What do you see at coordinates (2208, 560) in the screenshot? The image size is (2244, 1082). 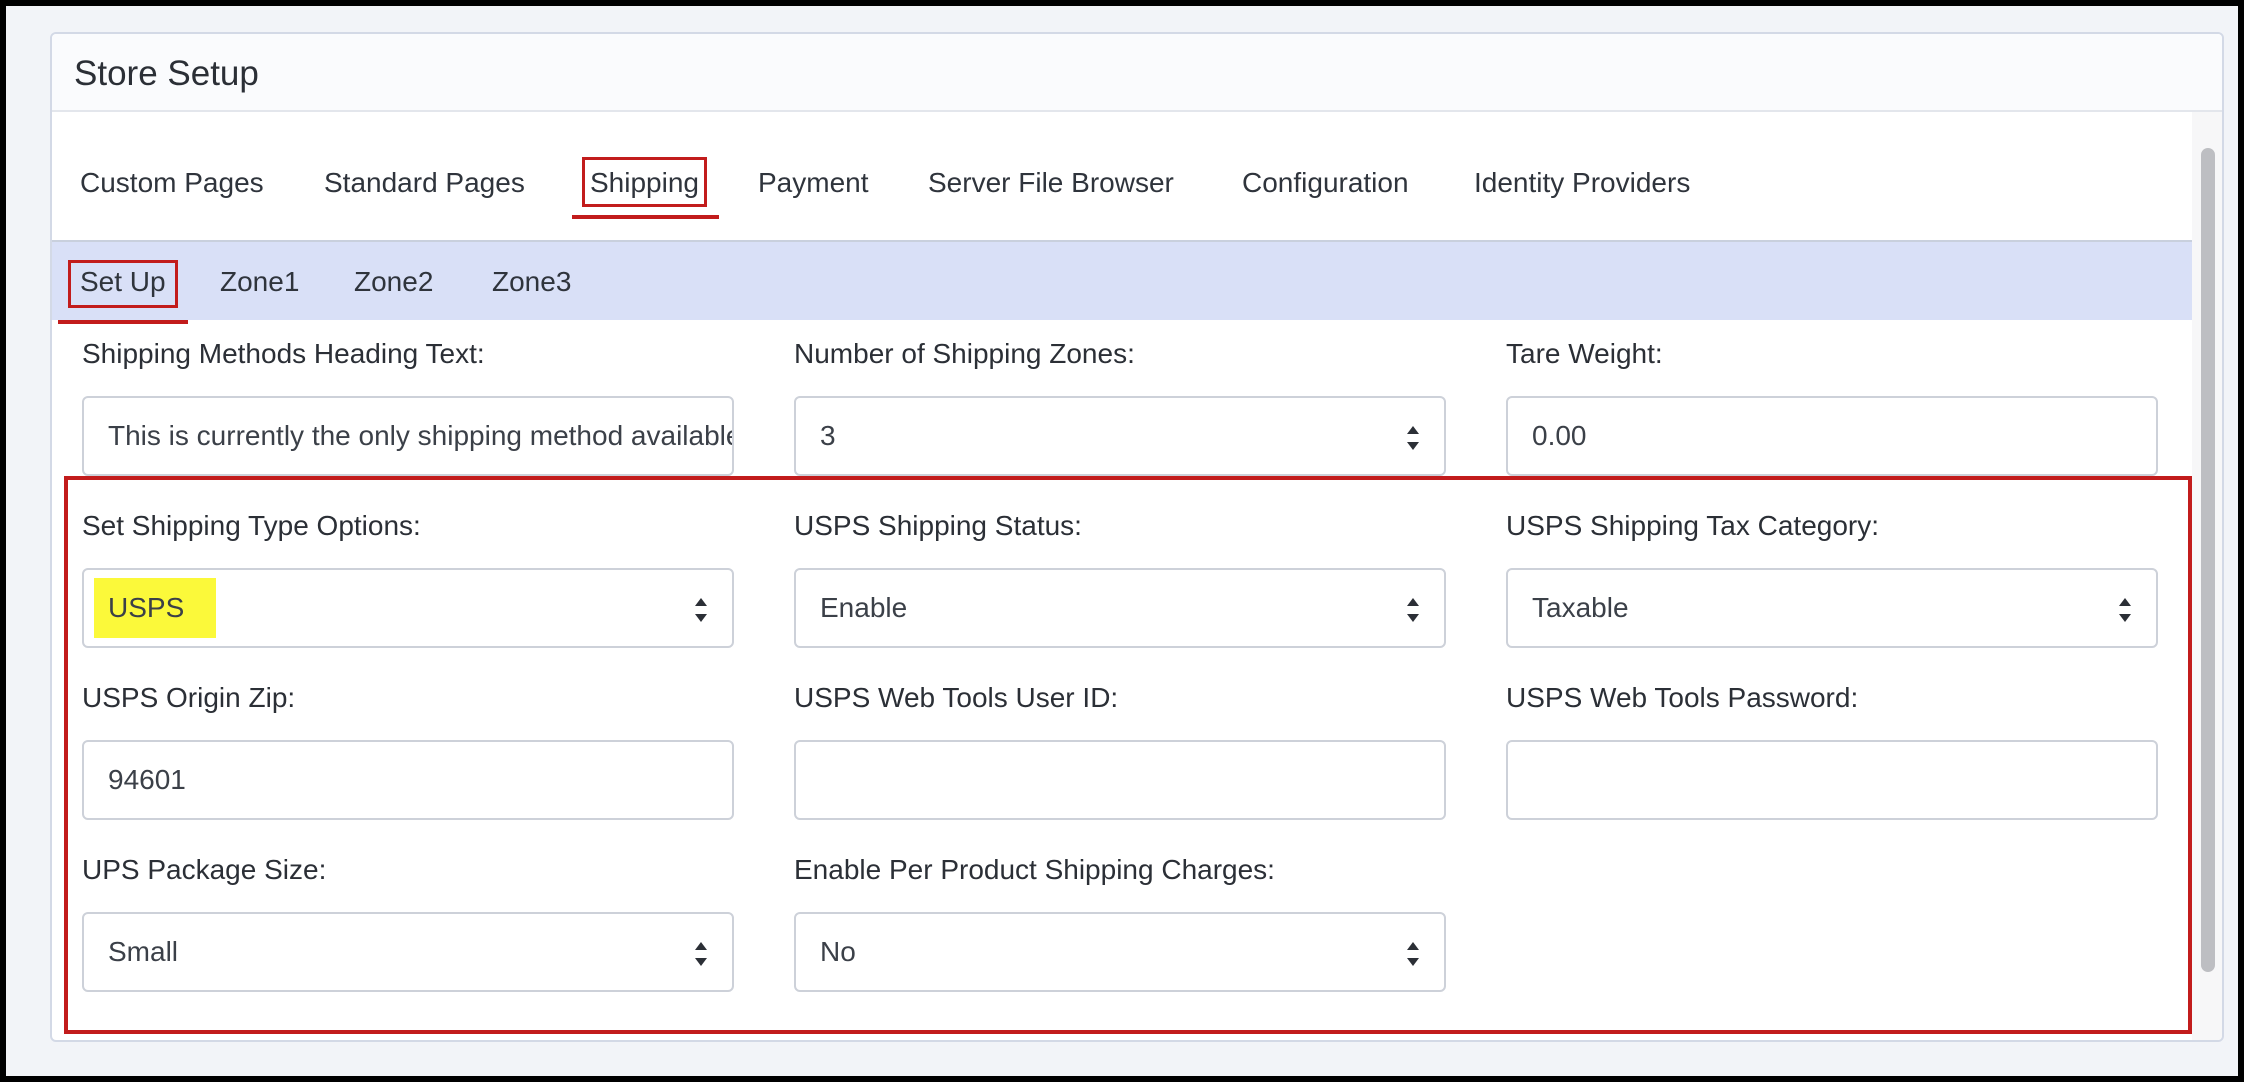 I see `scrollbar-thumb` at bounding box center [2208, 560].